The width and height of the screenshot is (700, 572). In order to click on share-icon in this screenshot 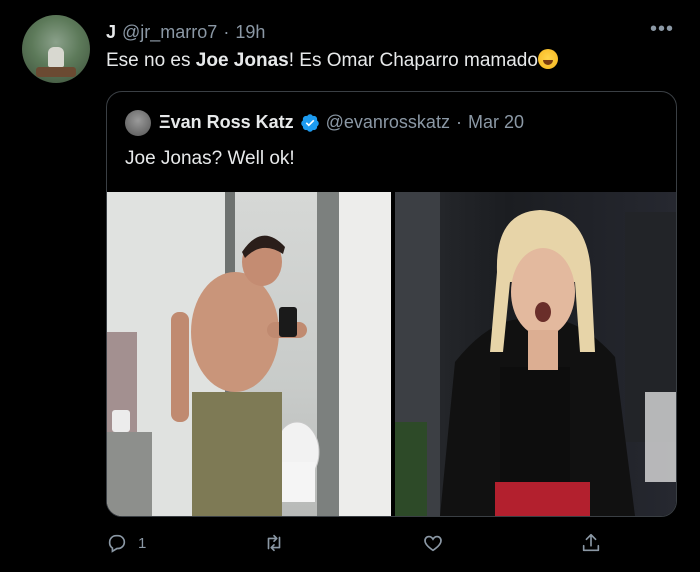, I will do `click(591, 542)`.